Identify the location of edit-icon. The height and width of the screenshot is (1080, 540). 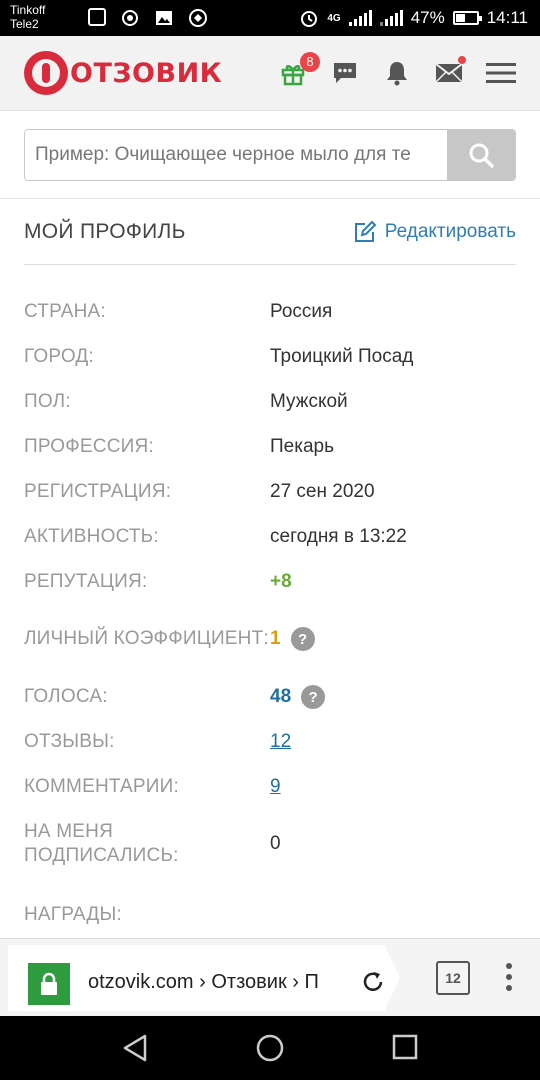
(365, 231).